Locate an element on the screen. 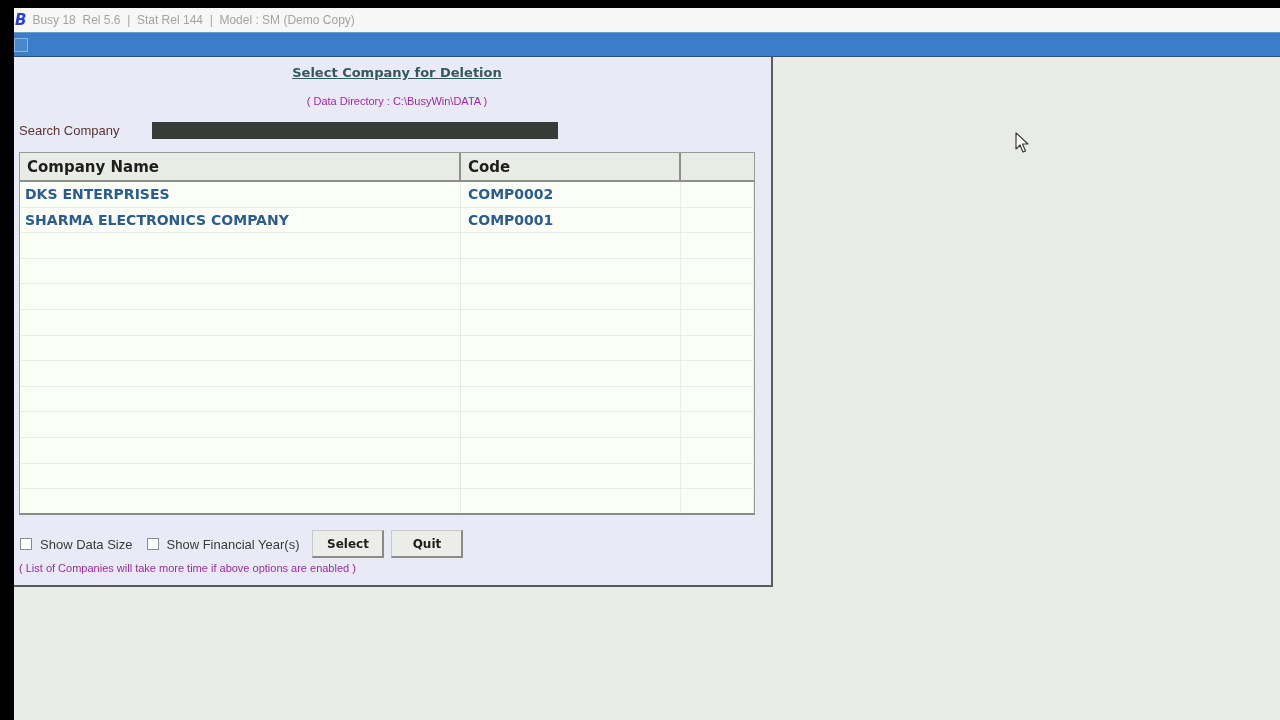  note-text: ( List of Companies will take more time if above options are enabled ) is located at coordinates (188, 568).